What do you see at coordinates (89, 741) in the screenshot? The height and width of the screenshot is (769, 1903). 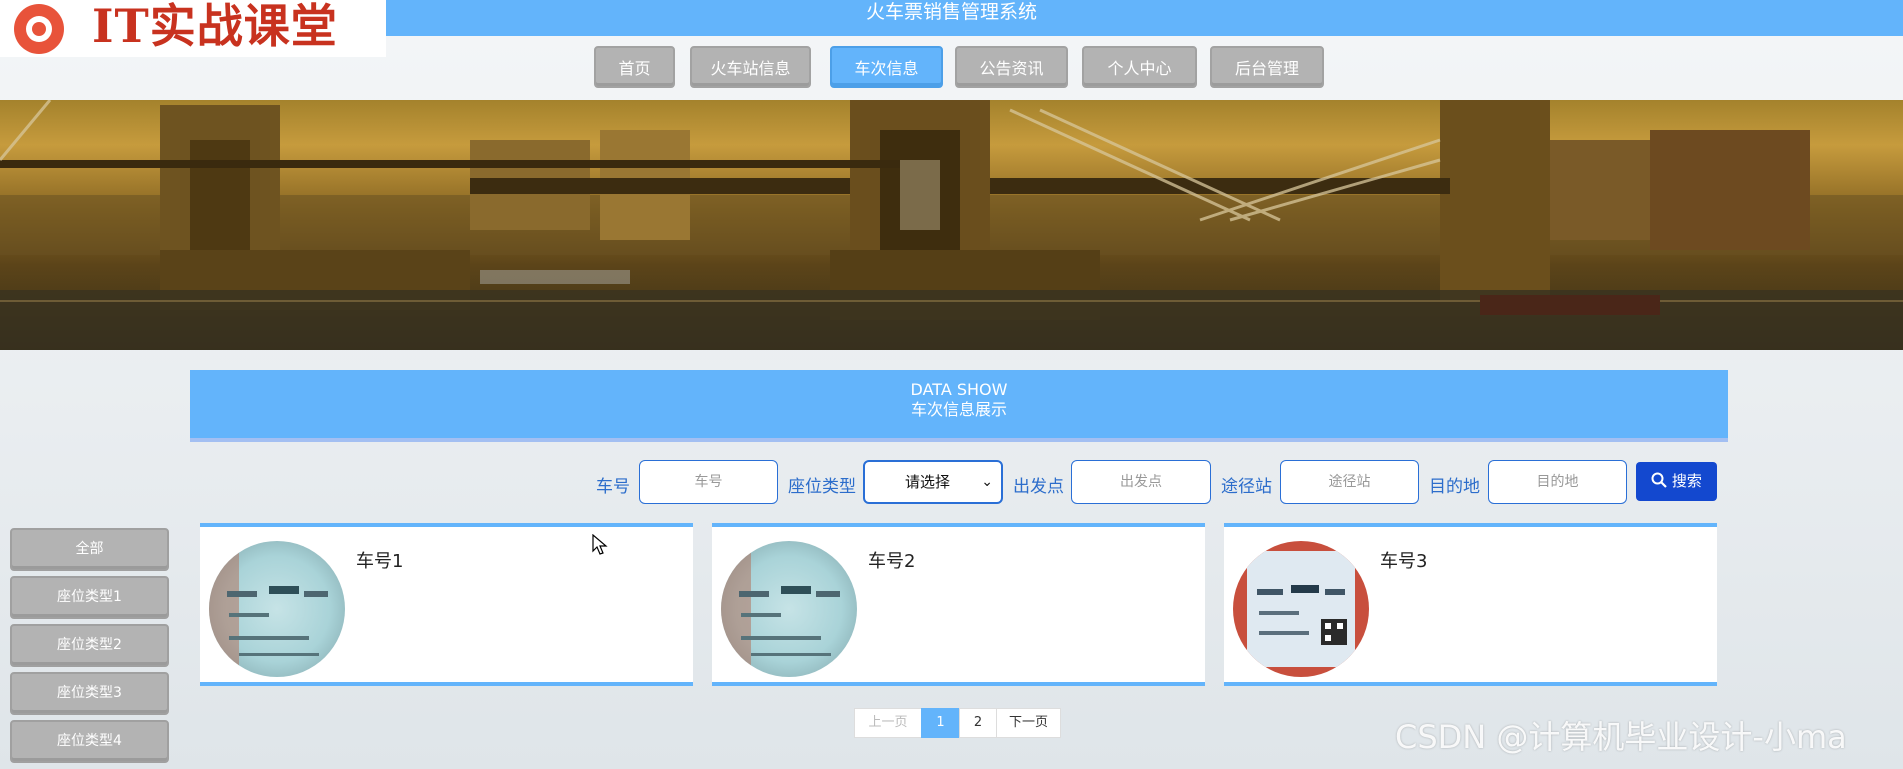 I see `category-seat-type-4: 座位类型4` at bounding box center [89, 741].